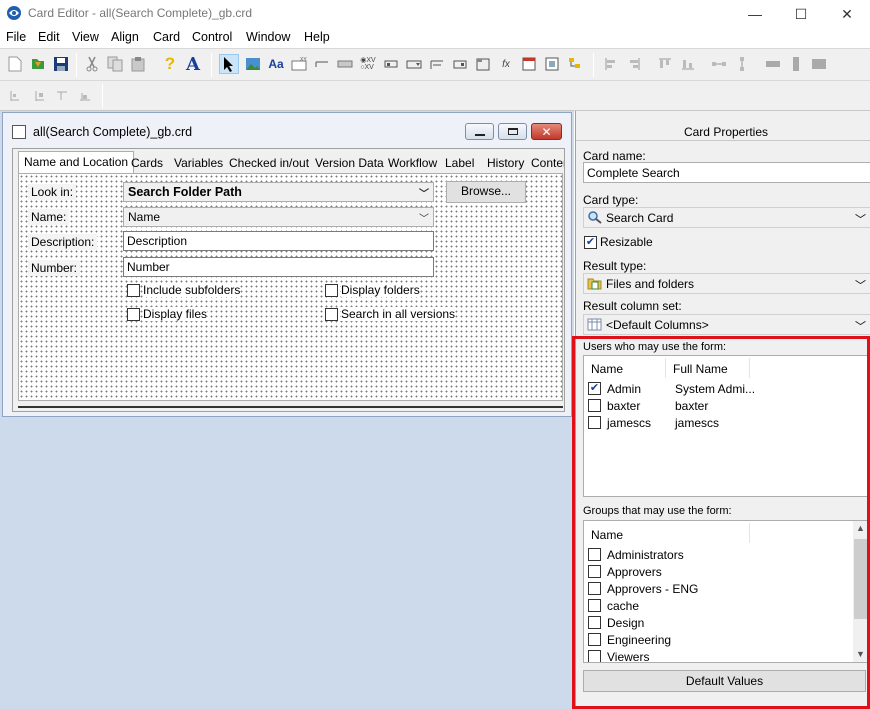 The image size is (870, 709). What do you see at coordinates (575, 64) in the screenshot?
I see `tree-control-icon` at bounding box center [575, 64].